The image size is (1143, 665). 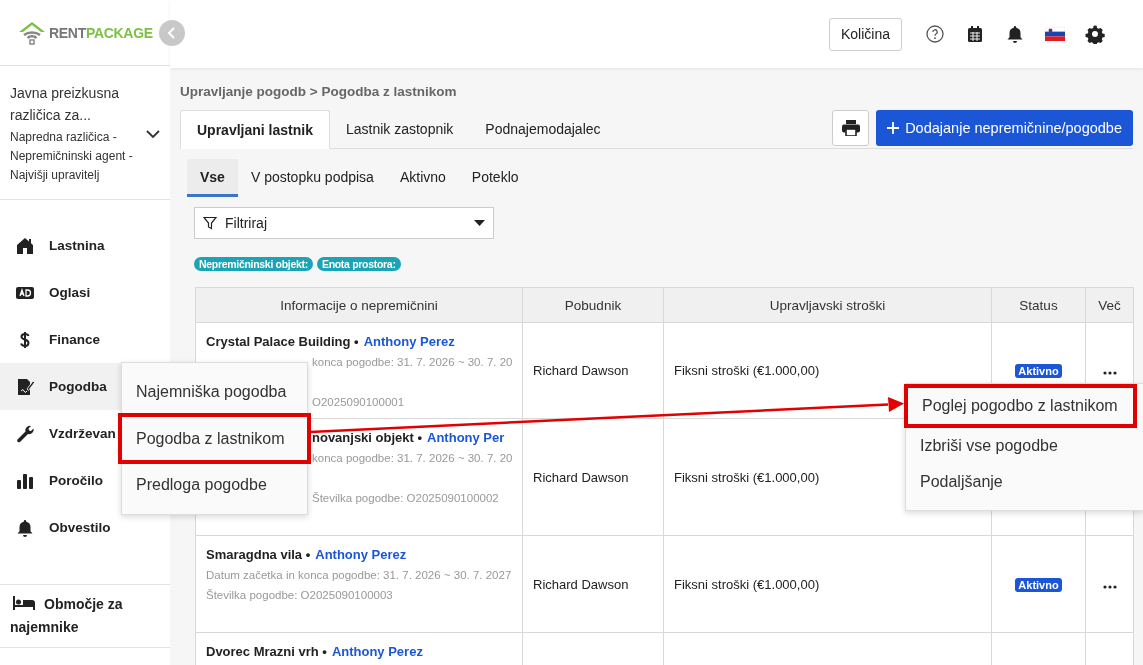 What do you see at coordinates (300, 595) in the screenshot?
I see `contract-number: Številka pogodbe: O2025090100003` at bounding box center [300, 595].